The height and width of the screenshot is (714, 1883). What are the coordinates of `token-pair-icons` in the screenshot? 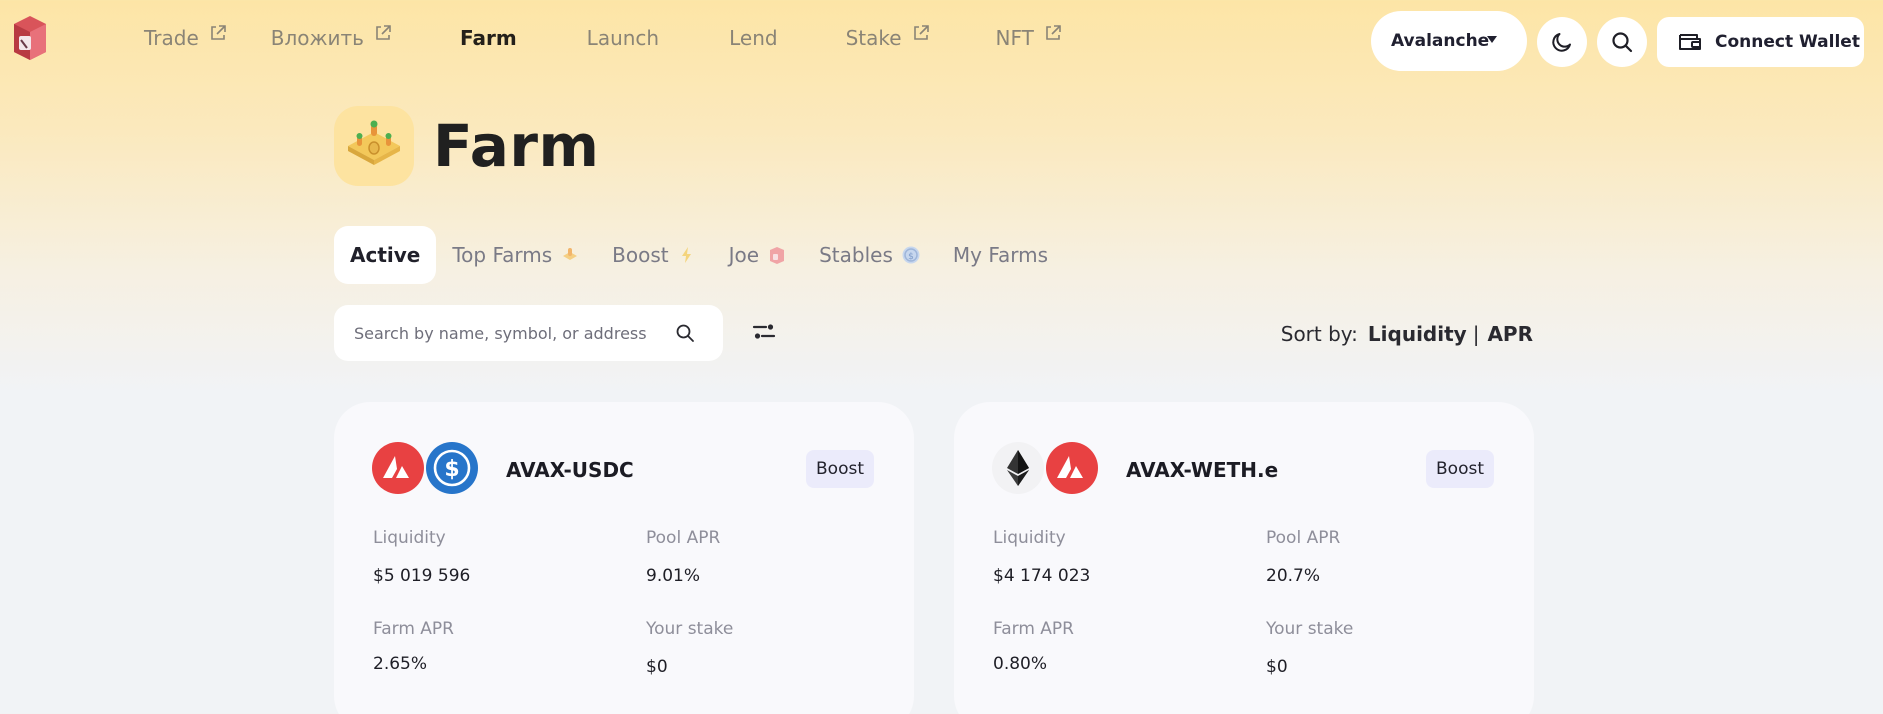 It's located at (1045, 468).